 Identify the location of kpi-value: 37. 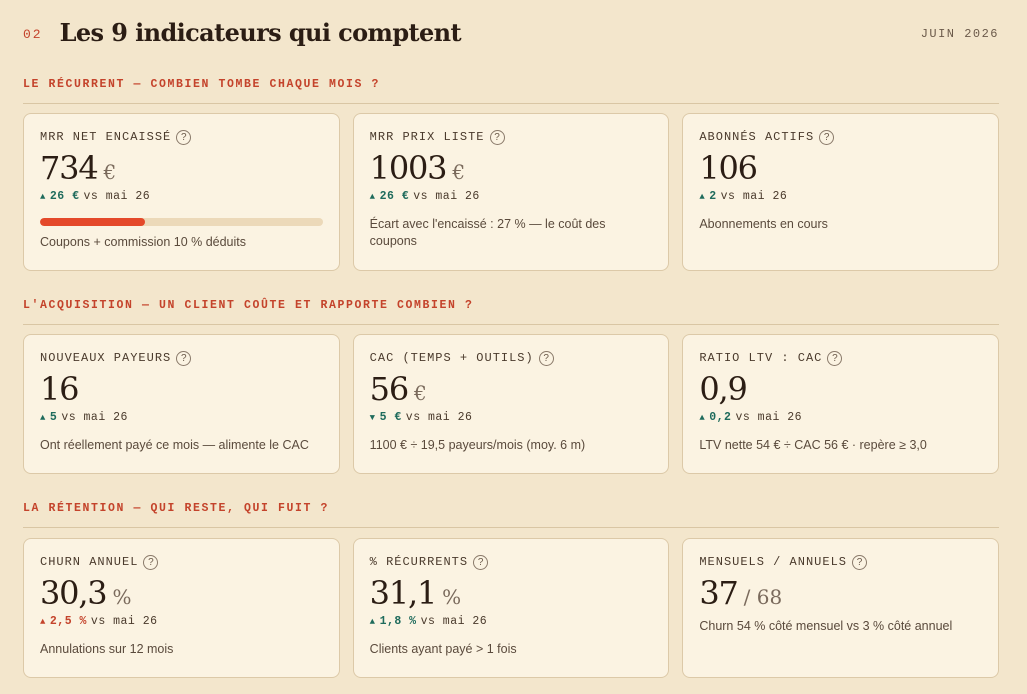
(719, 593).